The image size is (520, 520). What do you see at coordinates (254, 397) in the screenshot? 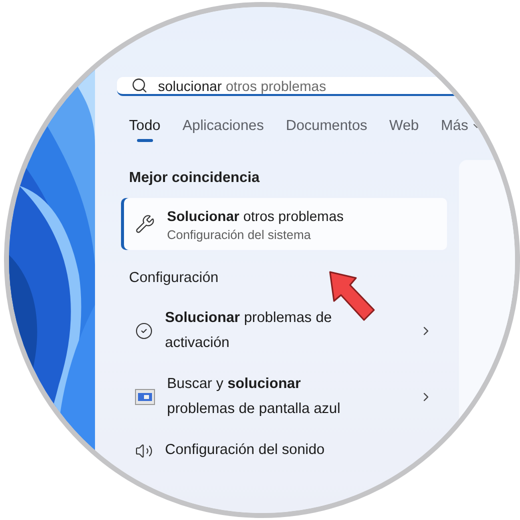
I see `result-title: Buscar y solucionar problemas de pantalla azul` at bounding box center [254, 397].